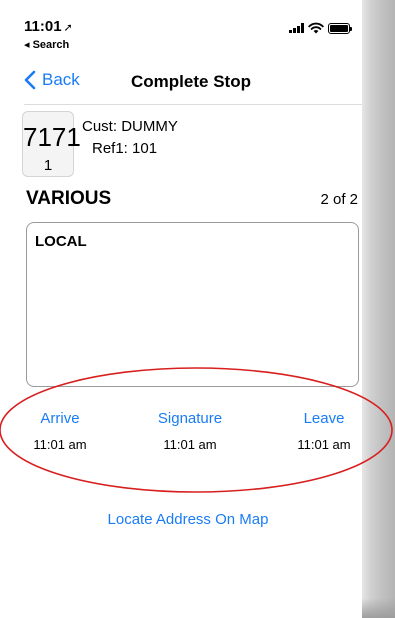 The image size is (395, 618). Describe the element at coordinates (190, 418) in the screenshot. I see `signature-button: Signature` at that location.